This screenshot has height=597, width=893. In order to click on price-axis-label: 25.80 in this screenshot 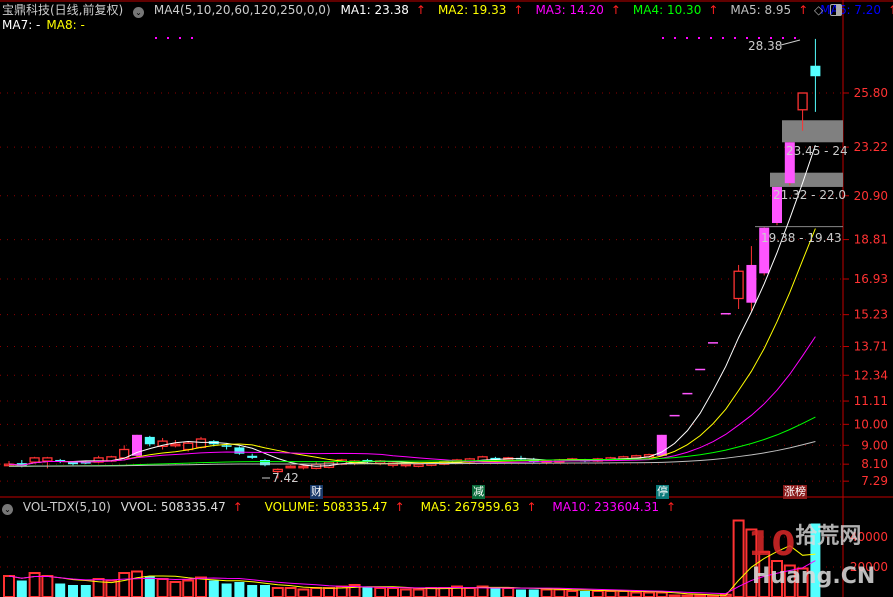, I will do `click(871, 93)`.